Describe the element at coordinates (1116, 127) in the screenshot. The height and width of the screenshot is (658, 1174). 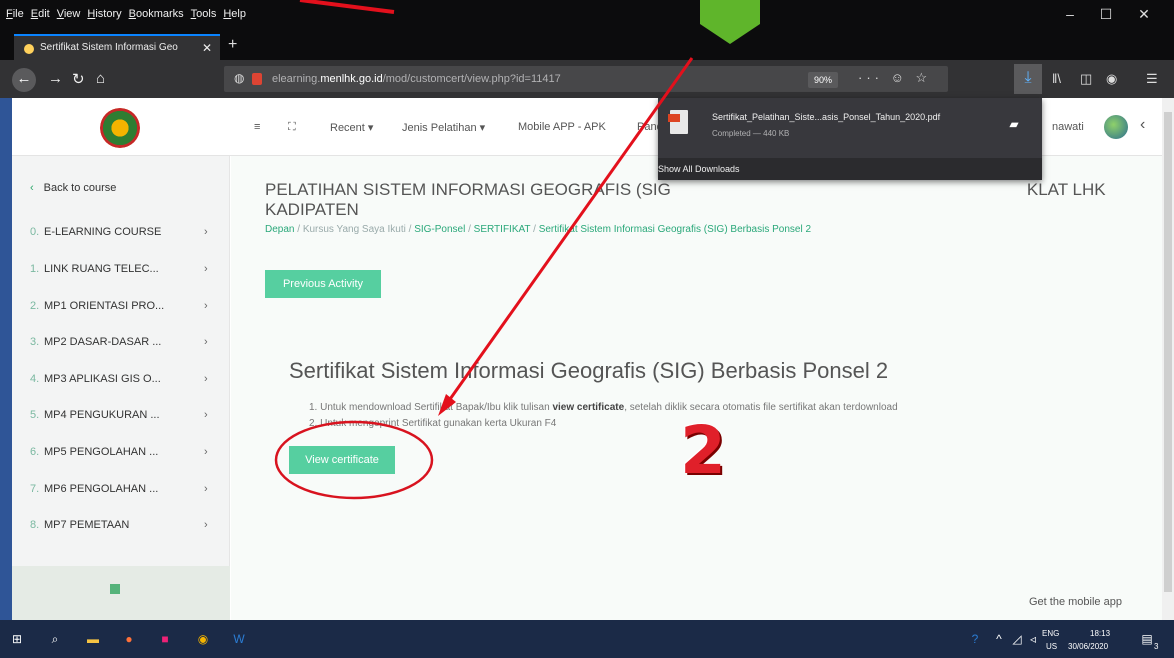
I see `avatar` at that location.